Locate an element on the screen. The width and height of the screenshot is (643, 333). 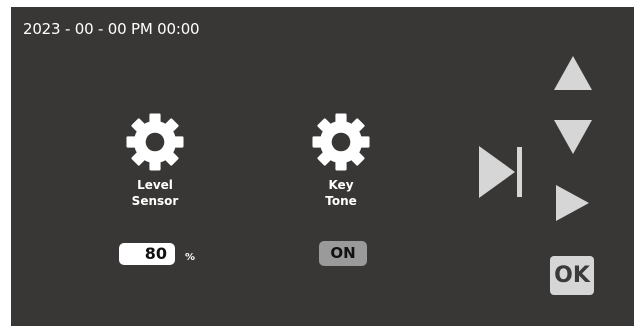
down-button is located at coordinates (573, 137).